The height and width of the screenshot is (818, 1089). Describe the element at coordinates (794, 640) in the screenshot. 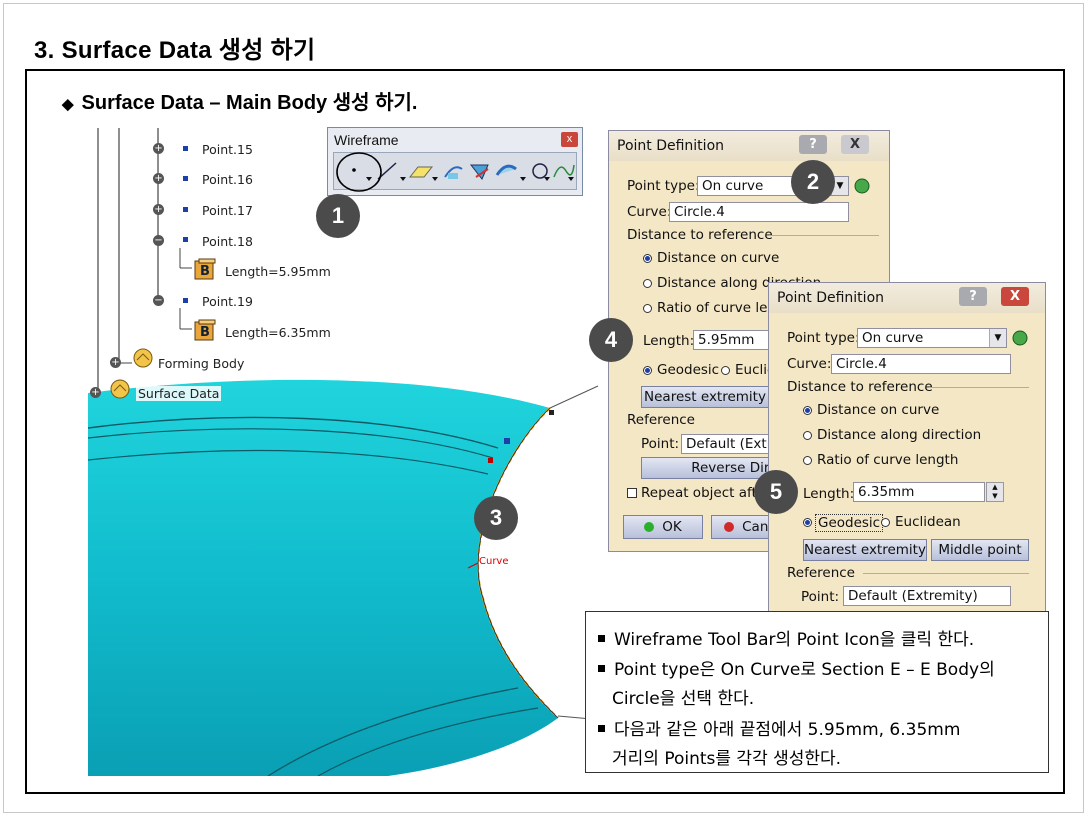

I see `note-text-1: Wireframe Tool Bar의 Point Icon을 클릭 한다.` at that location.